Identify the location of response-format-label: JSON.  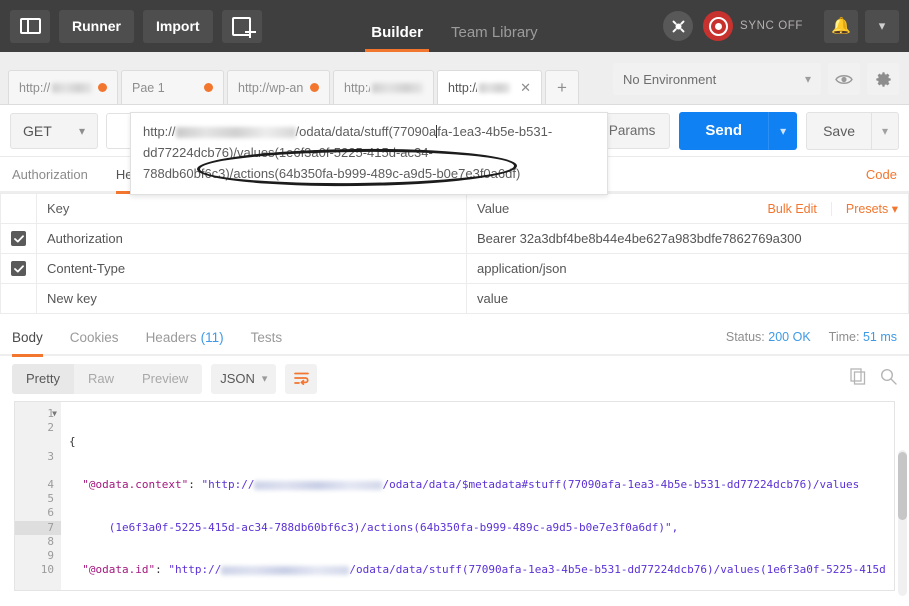
(237, 378).